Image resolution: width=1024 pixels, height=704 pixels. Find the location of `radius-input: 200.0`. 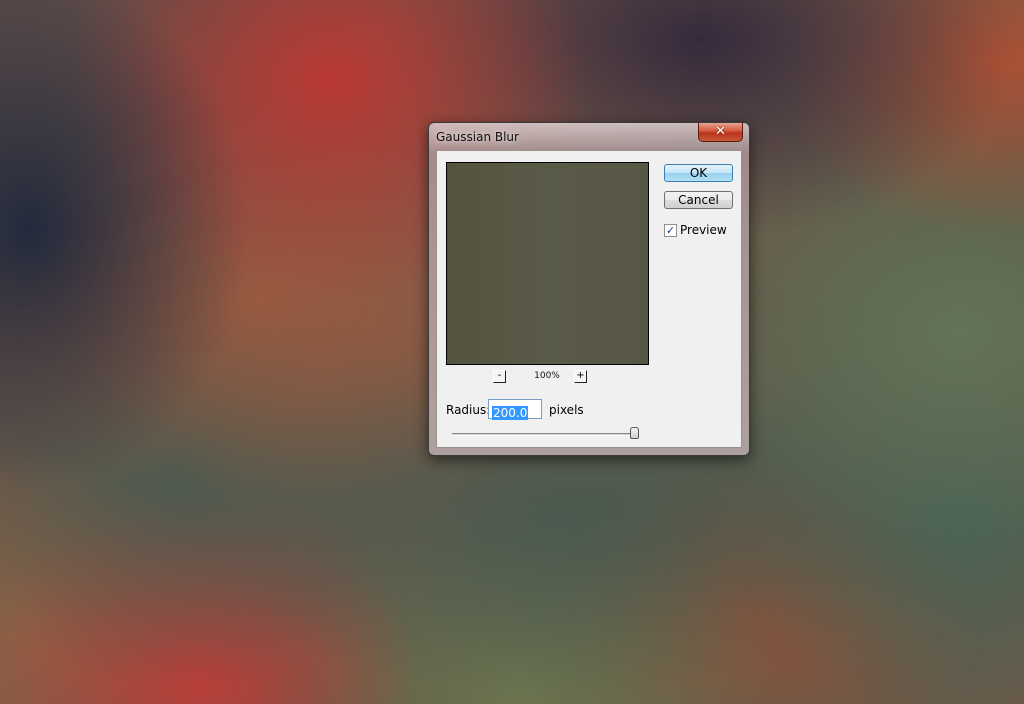

radius-input: 200.0 is located at coordinates (515, 409).